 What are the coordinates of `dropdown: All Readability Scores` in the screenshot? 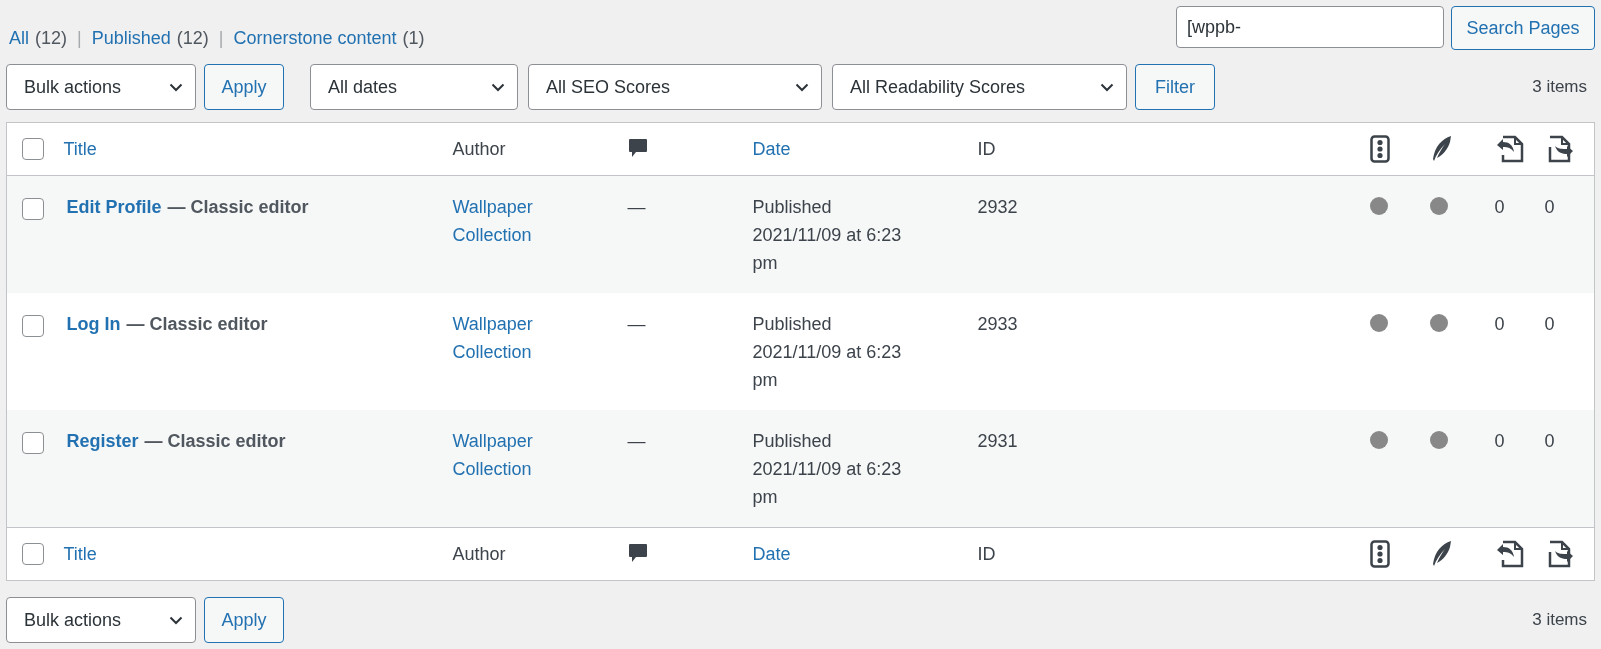 It's located at (979, 87).